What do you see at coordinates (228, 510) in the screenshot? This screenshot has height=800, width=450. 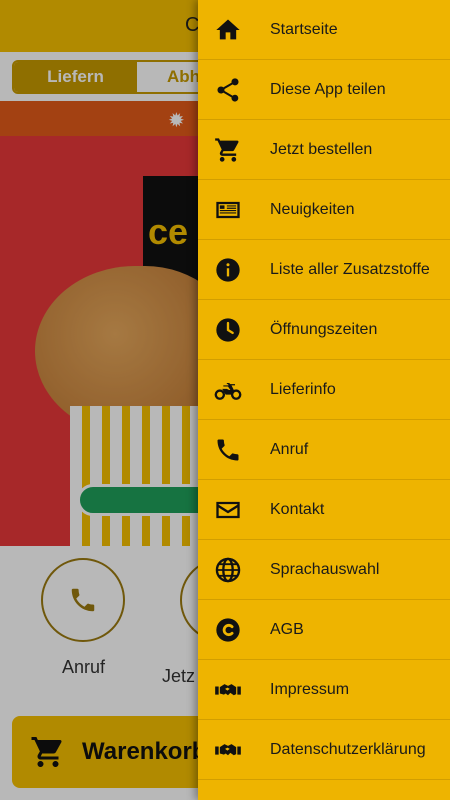 I see `envelope-icon` at bounding box center [228, 510].